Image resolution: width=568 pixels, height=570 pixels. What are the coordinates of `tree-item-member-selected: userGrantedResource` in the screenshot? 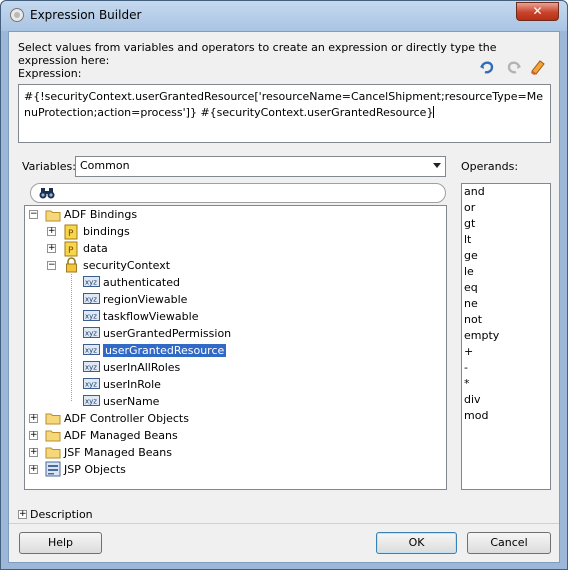 It's located at (165, 350).